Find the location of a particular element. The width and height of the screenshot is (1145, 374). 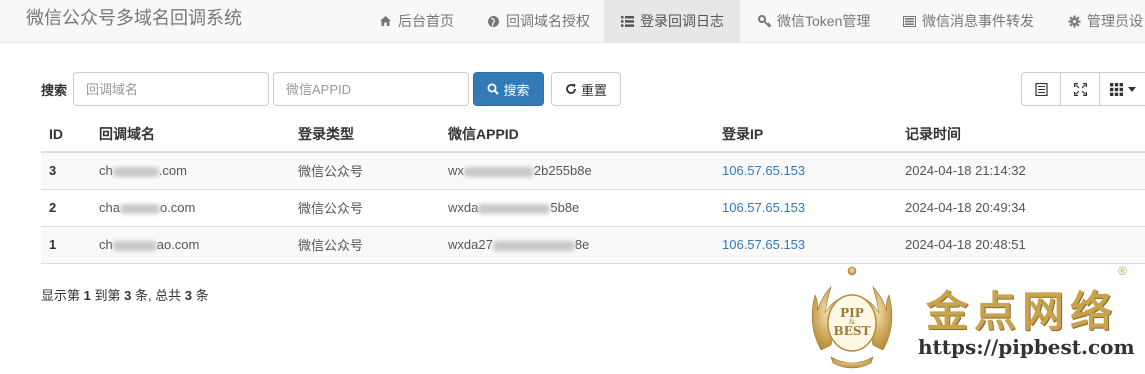

domain-visible-end: .com is located at coordinates (172, 171).